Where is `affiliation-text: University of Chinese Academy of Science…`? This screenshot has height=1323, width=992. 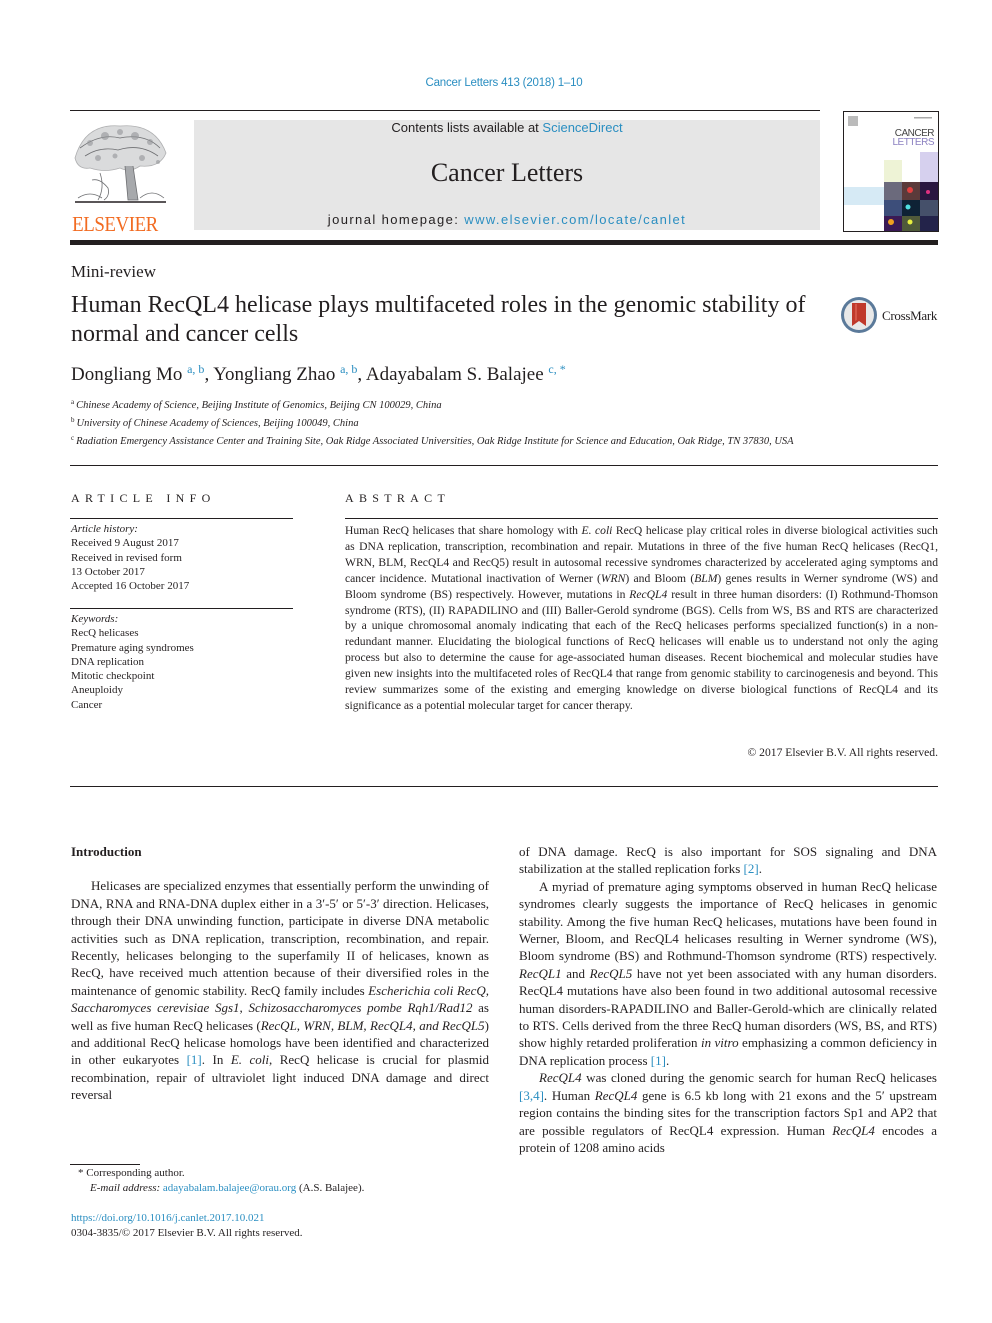 affiliation-text: University of Chinese Academy of Science… is located at coordinates (217, 423).